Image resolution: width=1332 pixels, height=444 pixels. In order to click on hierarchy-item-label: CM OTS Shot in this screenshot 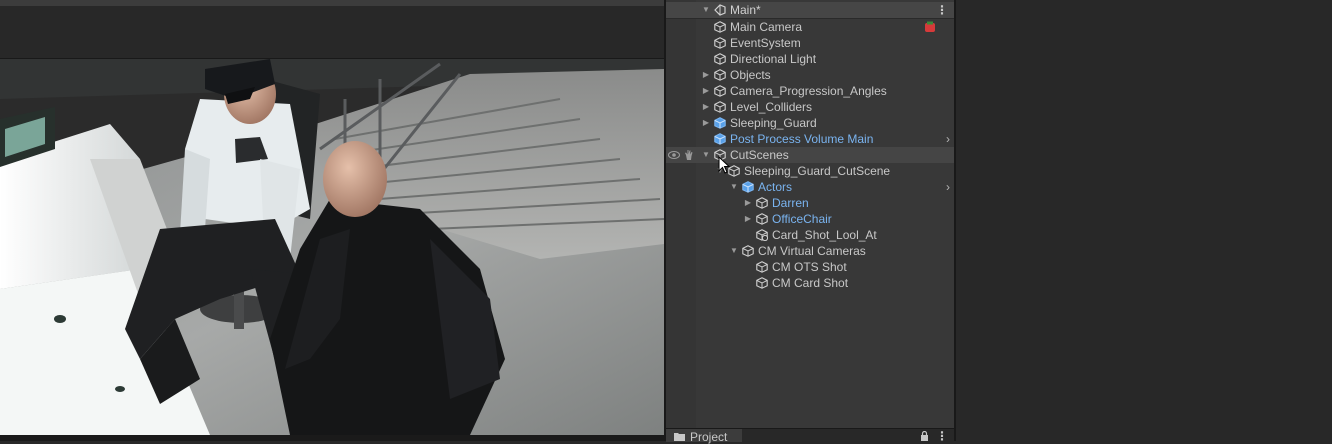, I will do `click(809, 267)`.